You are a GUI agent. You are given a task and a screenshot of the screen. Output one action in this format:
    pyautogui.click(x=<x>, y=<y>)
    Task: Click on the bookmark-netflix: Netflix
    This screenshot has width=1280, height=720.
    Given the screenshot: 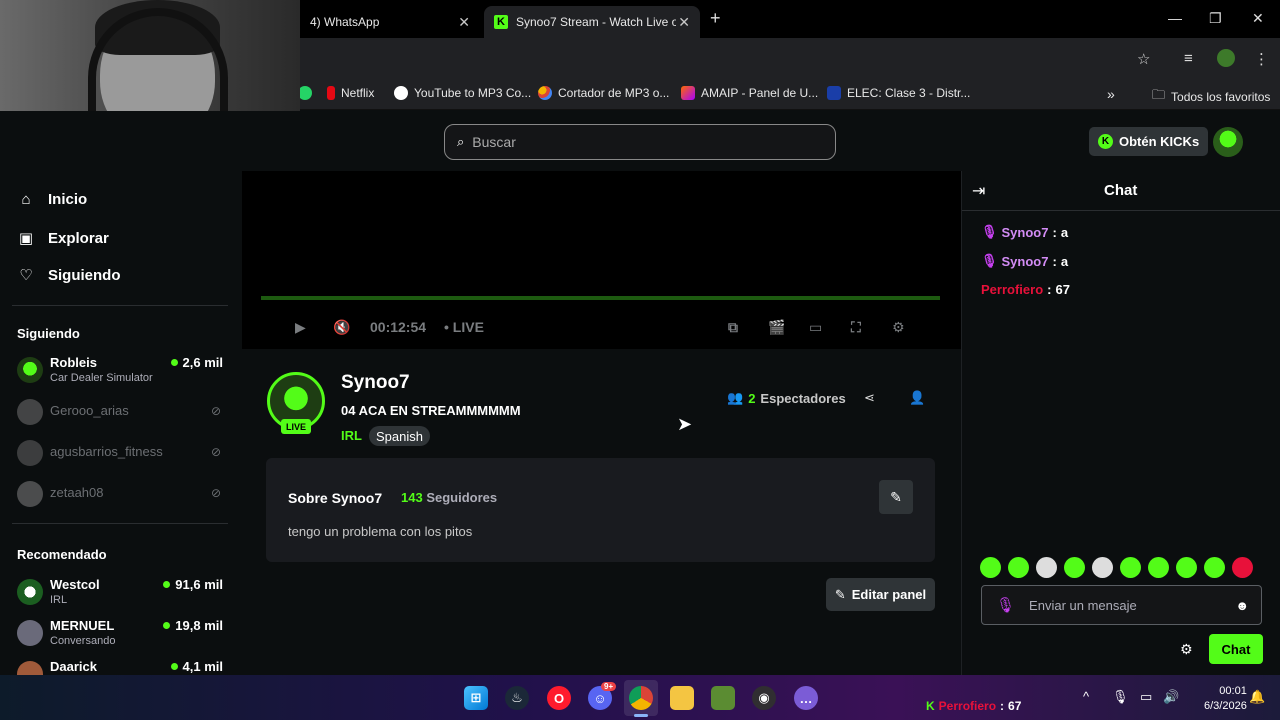 What is the action you would take?
    pyautogui.click(x=350, y=93)
    